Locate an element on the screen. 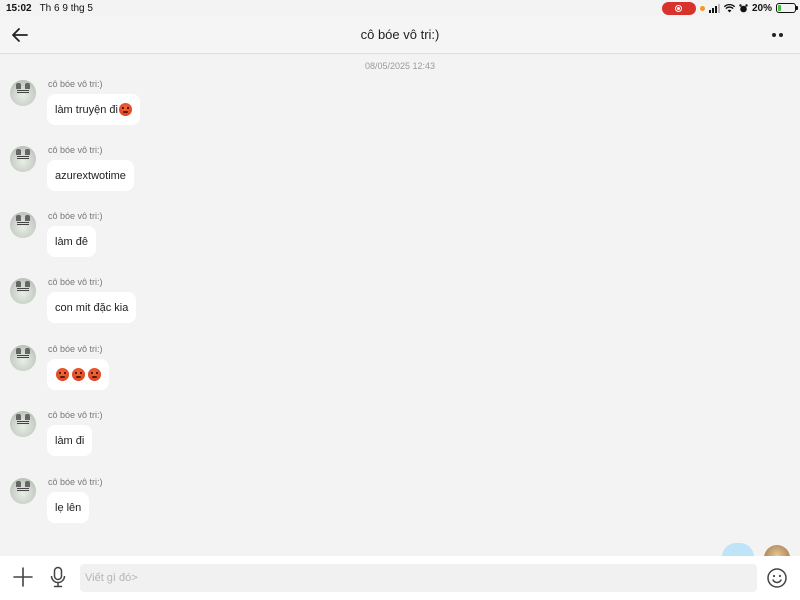 This screenshot has width=800, height=600. message-bubble: con mit đặc kia is located at coordinates (92, 307).